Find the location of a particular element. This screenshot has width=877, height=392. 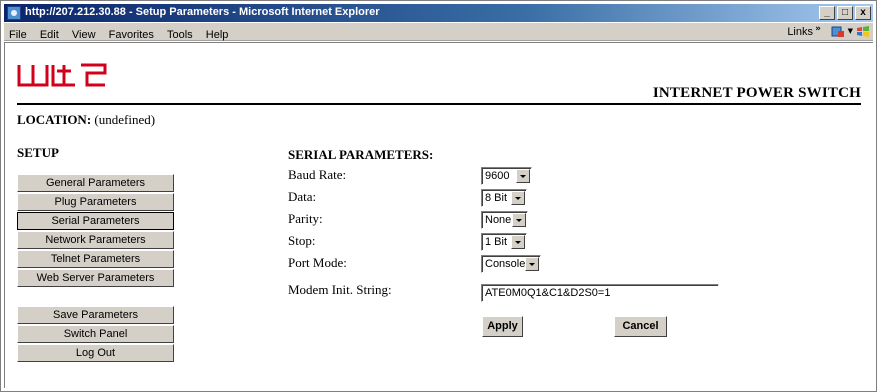

log-out-button: Log Out is located at coordinates (95, 353).